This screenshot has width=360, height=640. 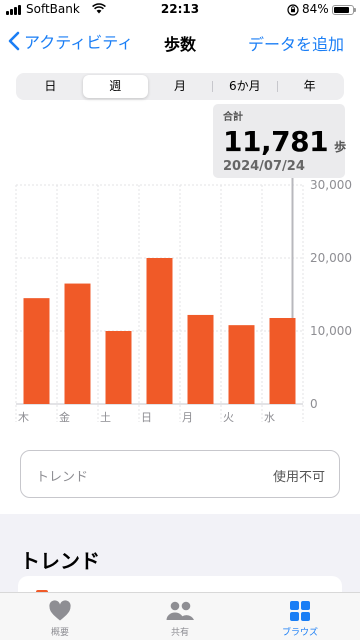 What do you see at coordinates (300, 611) in the screenshot?
I see `grid-icon` at bounding box center [300, 611].